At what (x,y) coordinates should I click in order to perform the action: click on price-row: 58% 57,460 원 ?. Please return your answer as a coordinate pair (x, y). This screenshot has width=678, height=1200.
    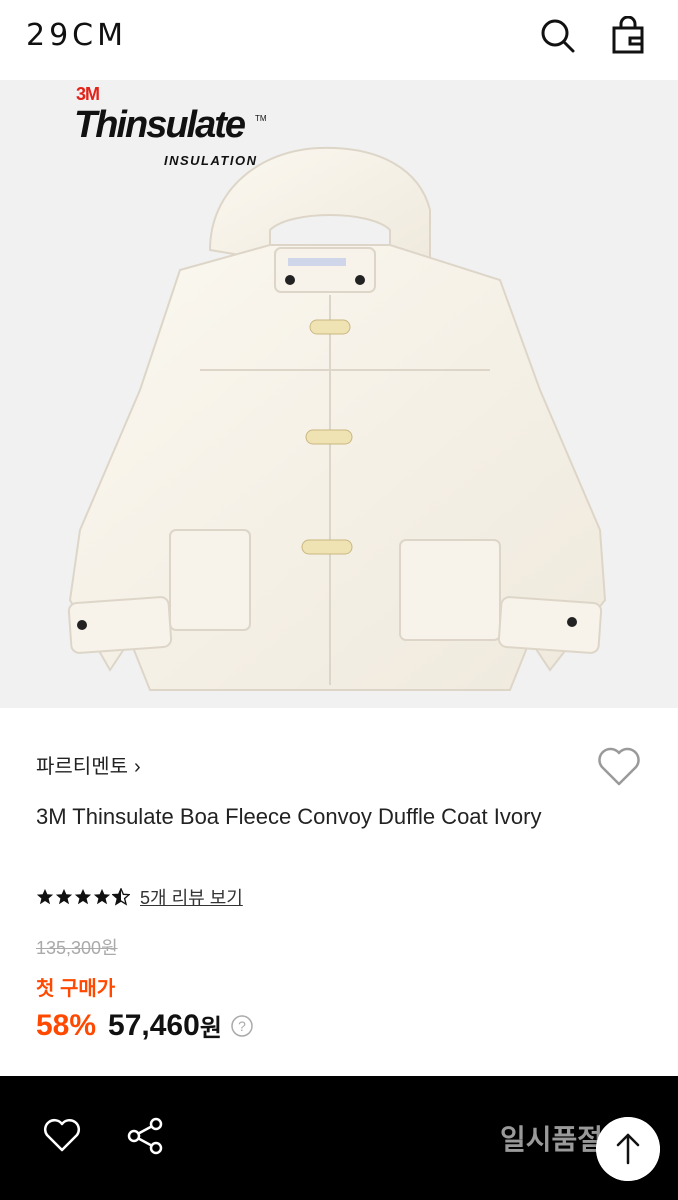
    Looking at the image, I should click on (145, 1025).